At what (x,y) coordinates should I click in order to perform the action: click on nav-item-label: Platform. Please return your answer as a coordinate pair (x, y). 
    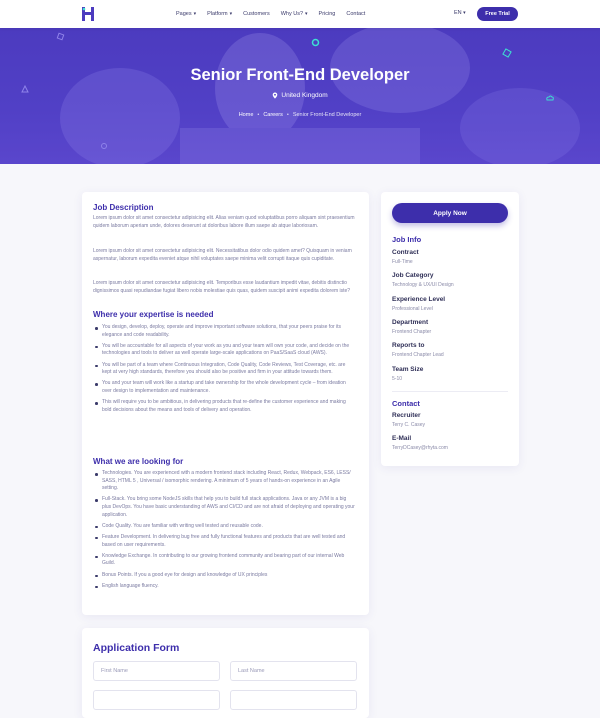
    Looking at the image, I should click on (217, 14).